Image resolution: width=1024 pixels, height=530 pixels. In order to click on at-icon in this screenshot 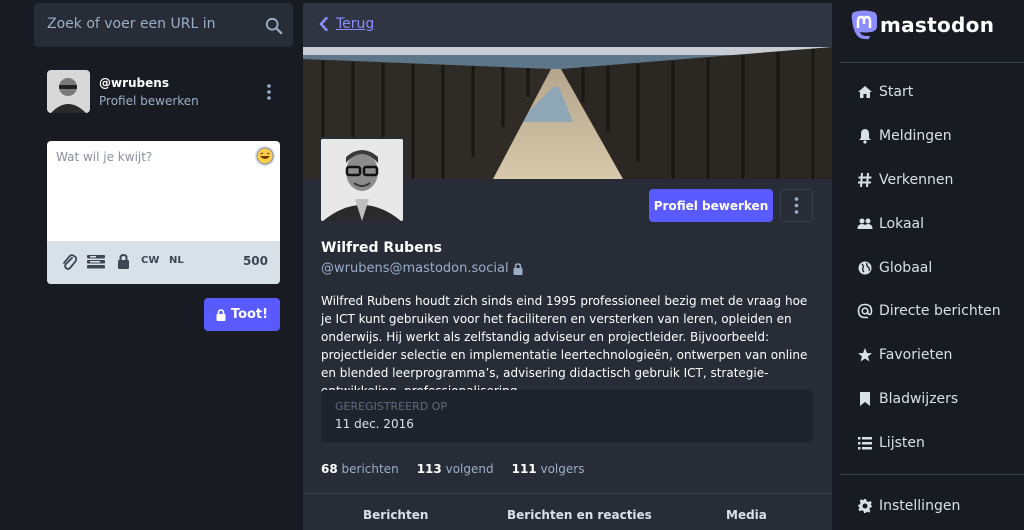, I will do `click(865, 311)`.